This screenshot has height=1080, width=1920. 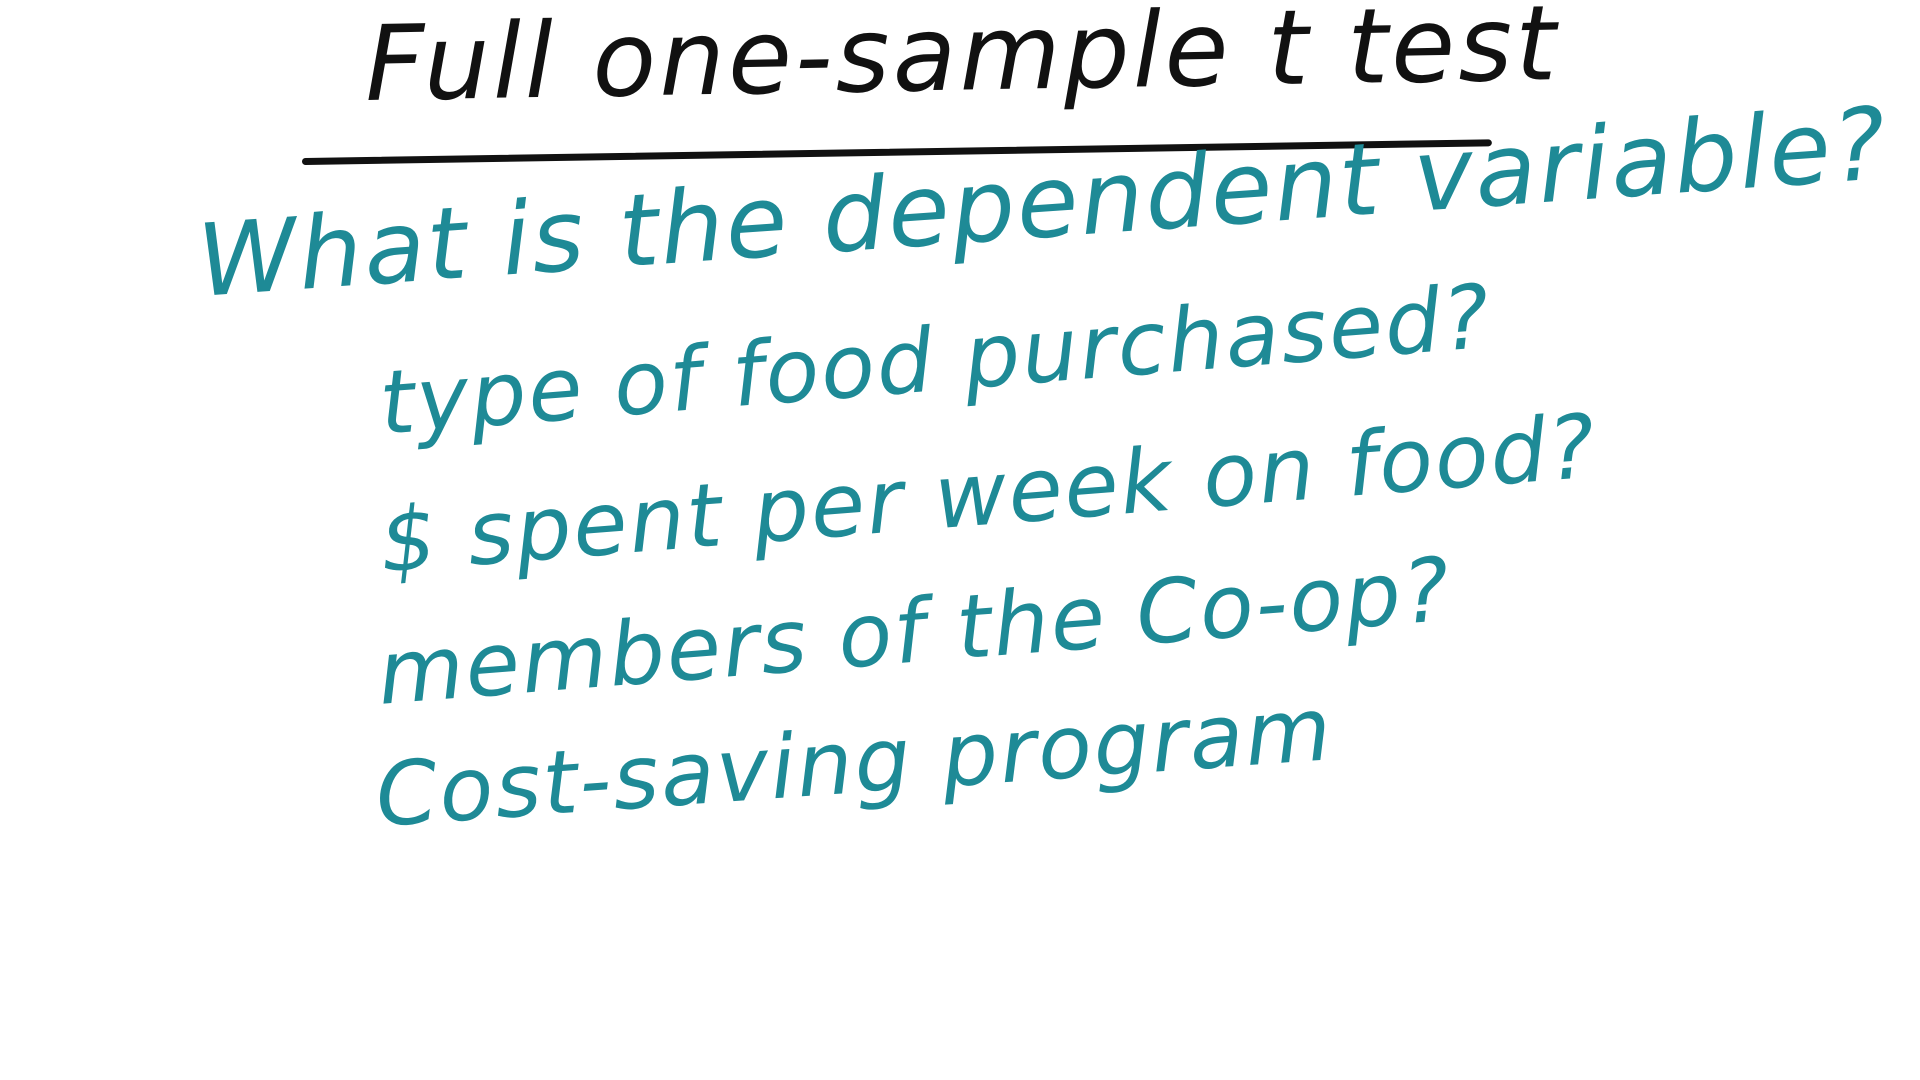 I want to click on board-title: Full one-sample t test, so click(x=962, y=62).